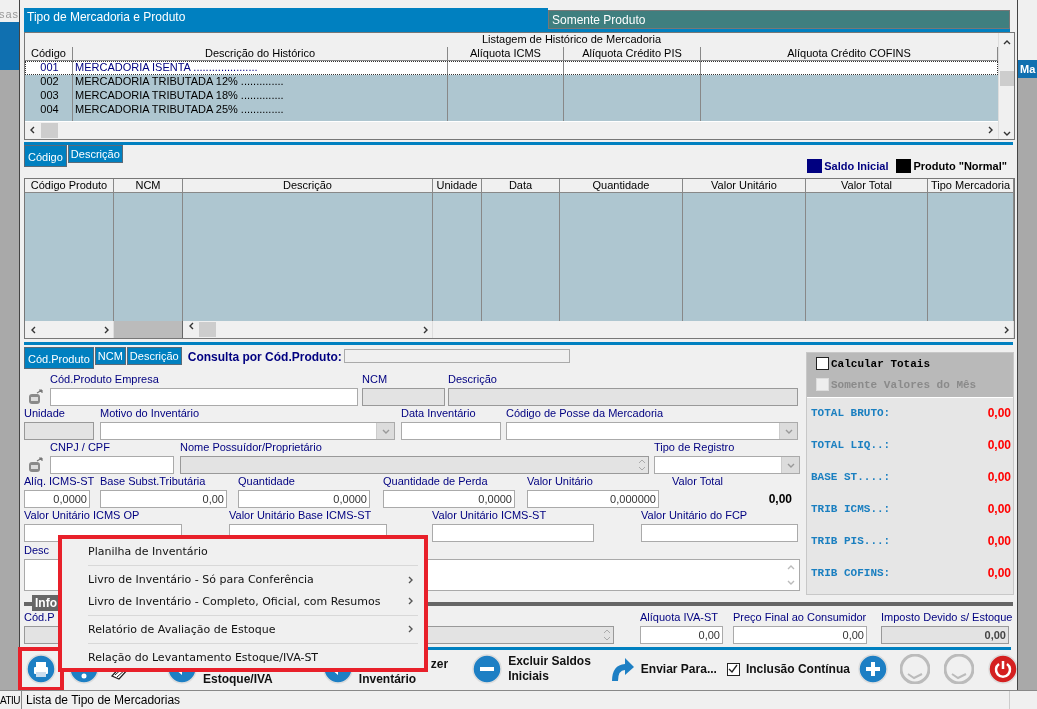 The height and width of the screenshot is (709, 1037). What do you see at coordinates (44, 413) in the screenshot?
I see `field-label: Unidade` at bounding box center [44, 413].